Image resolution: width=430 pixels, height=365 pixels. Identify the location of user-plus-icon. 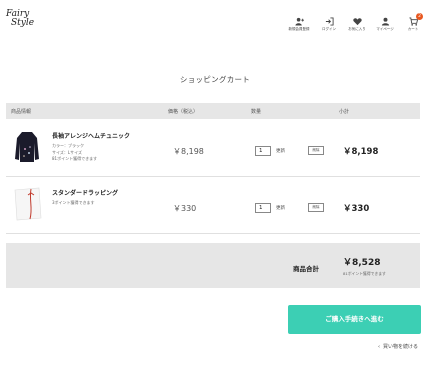
(299, 21).